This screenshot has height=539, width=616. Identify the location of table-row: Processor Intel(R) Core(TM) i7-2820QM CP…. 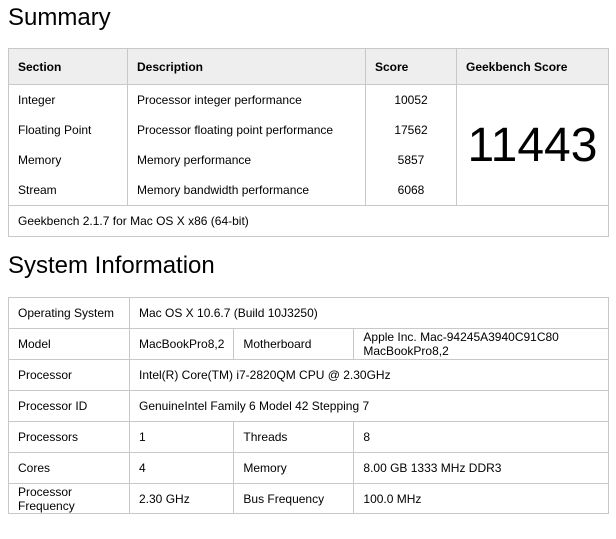
(308, 375).